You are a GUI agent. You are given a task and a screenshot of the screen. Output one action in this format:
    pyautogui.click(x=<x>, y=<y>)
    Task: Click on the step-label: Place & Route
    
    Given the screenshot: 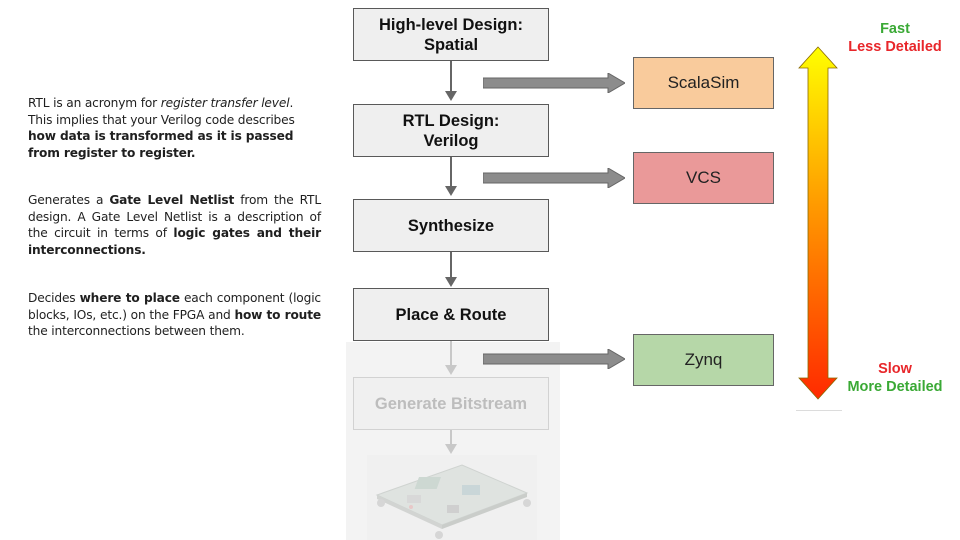 What is the action you would take?
    pyautogui.click(x=451, y=314)
    